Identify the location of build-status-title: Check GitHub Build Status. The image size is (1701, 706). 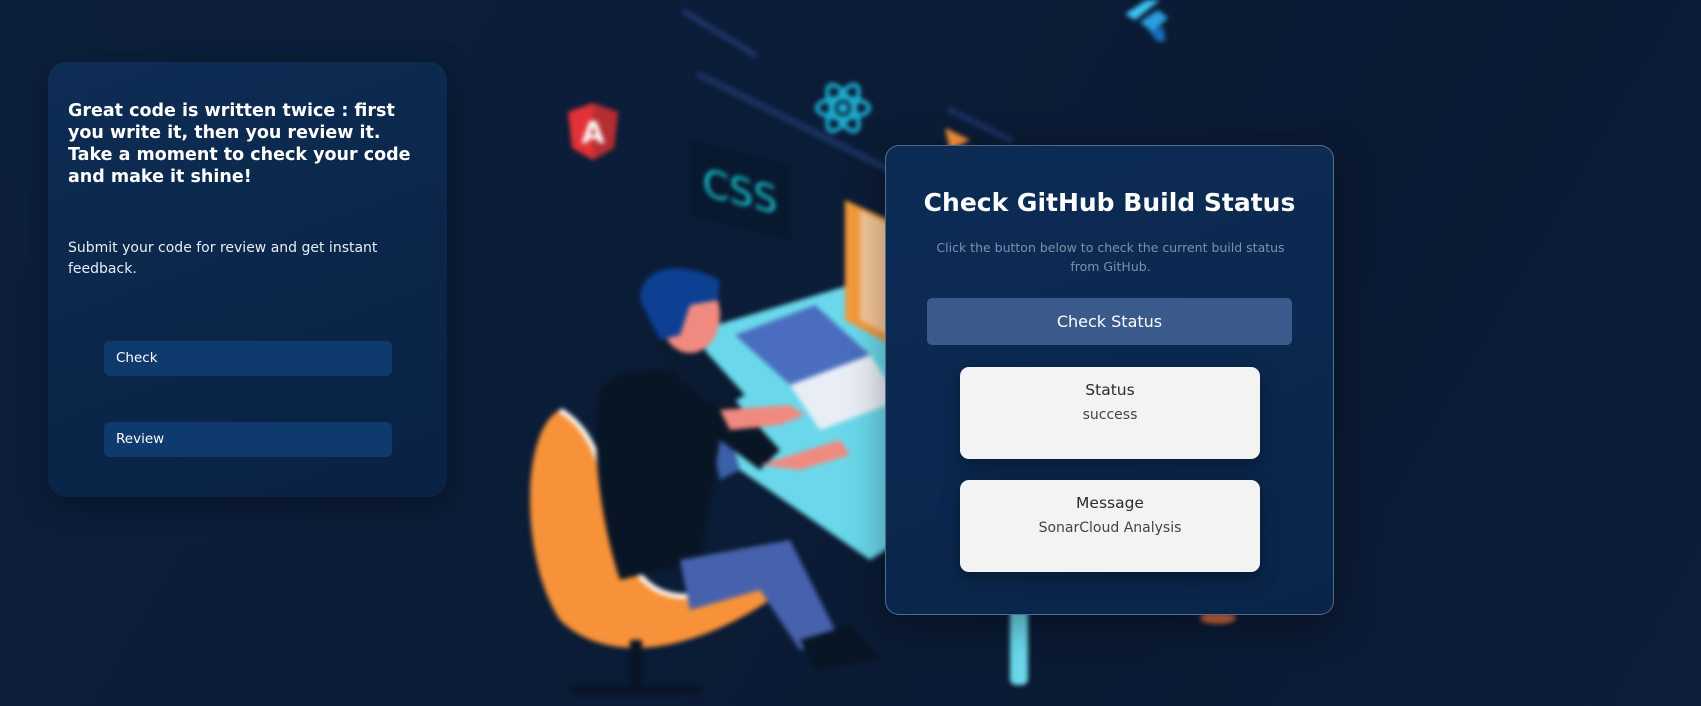
(1109, 202).